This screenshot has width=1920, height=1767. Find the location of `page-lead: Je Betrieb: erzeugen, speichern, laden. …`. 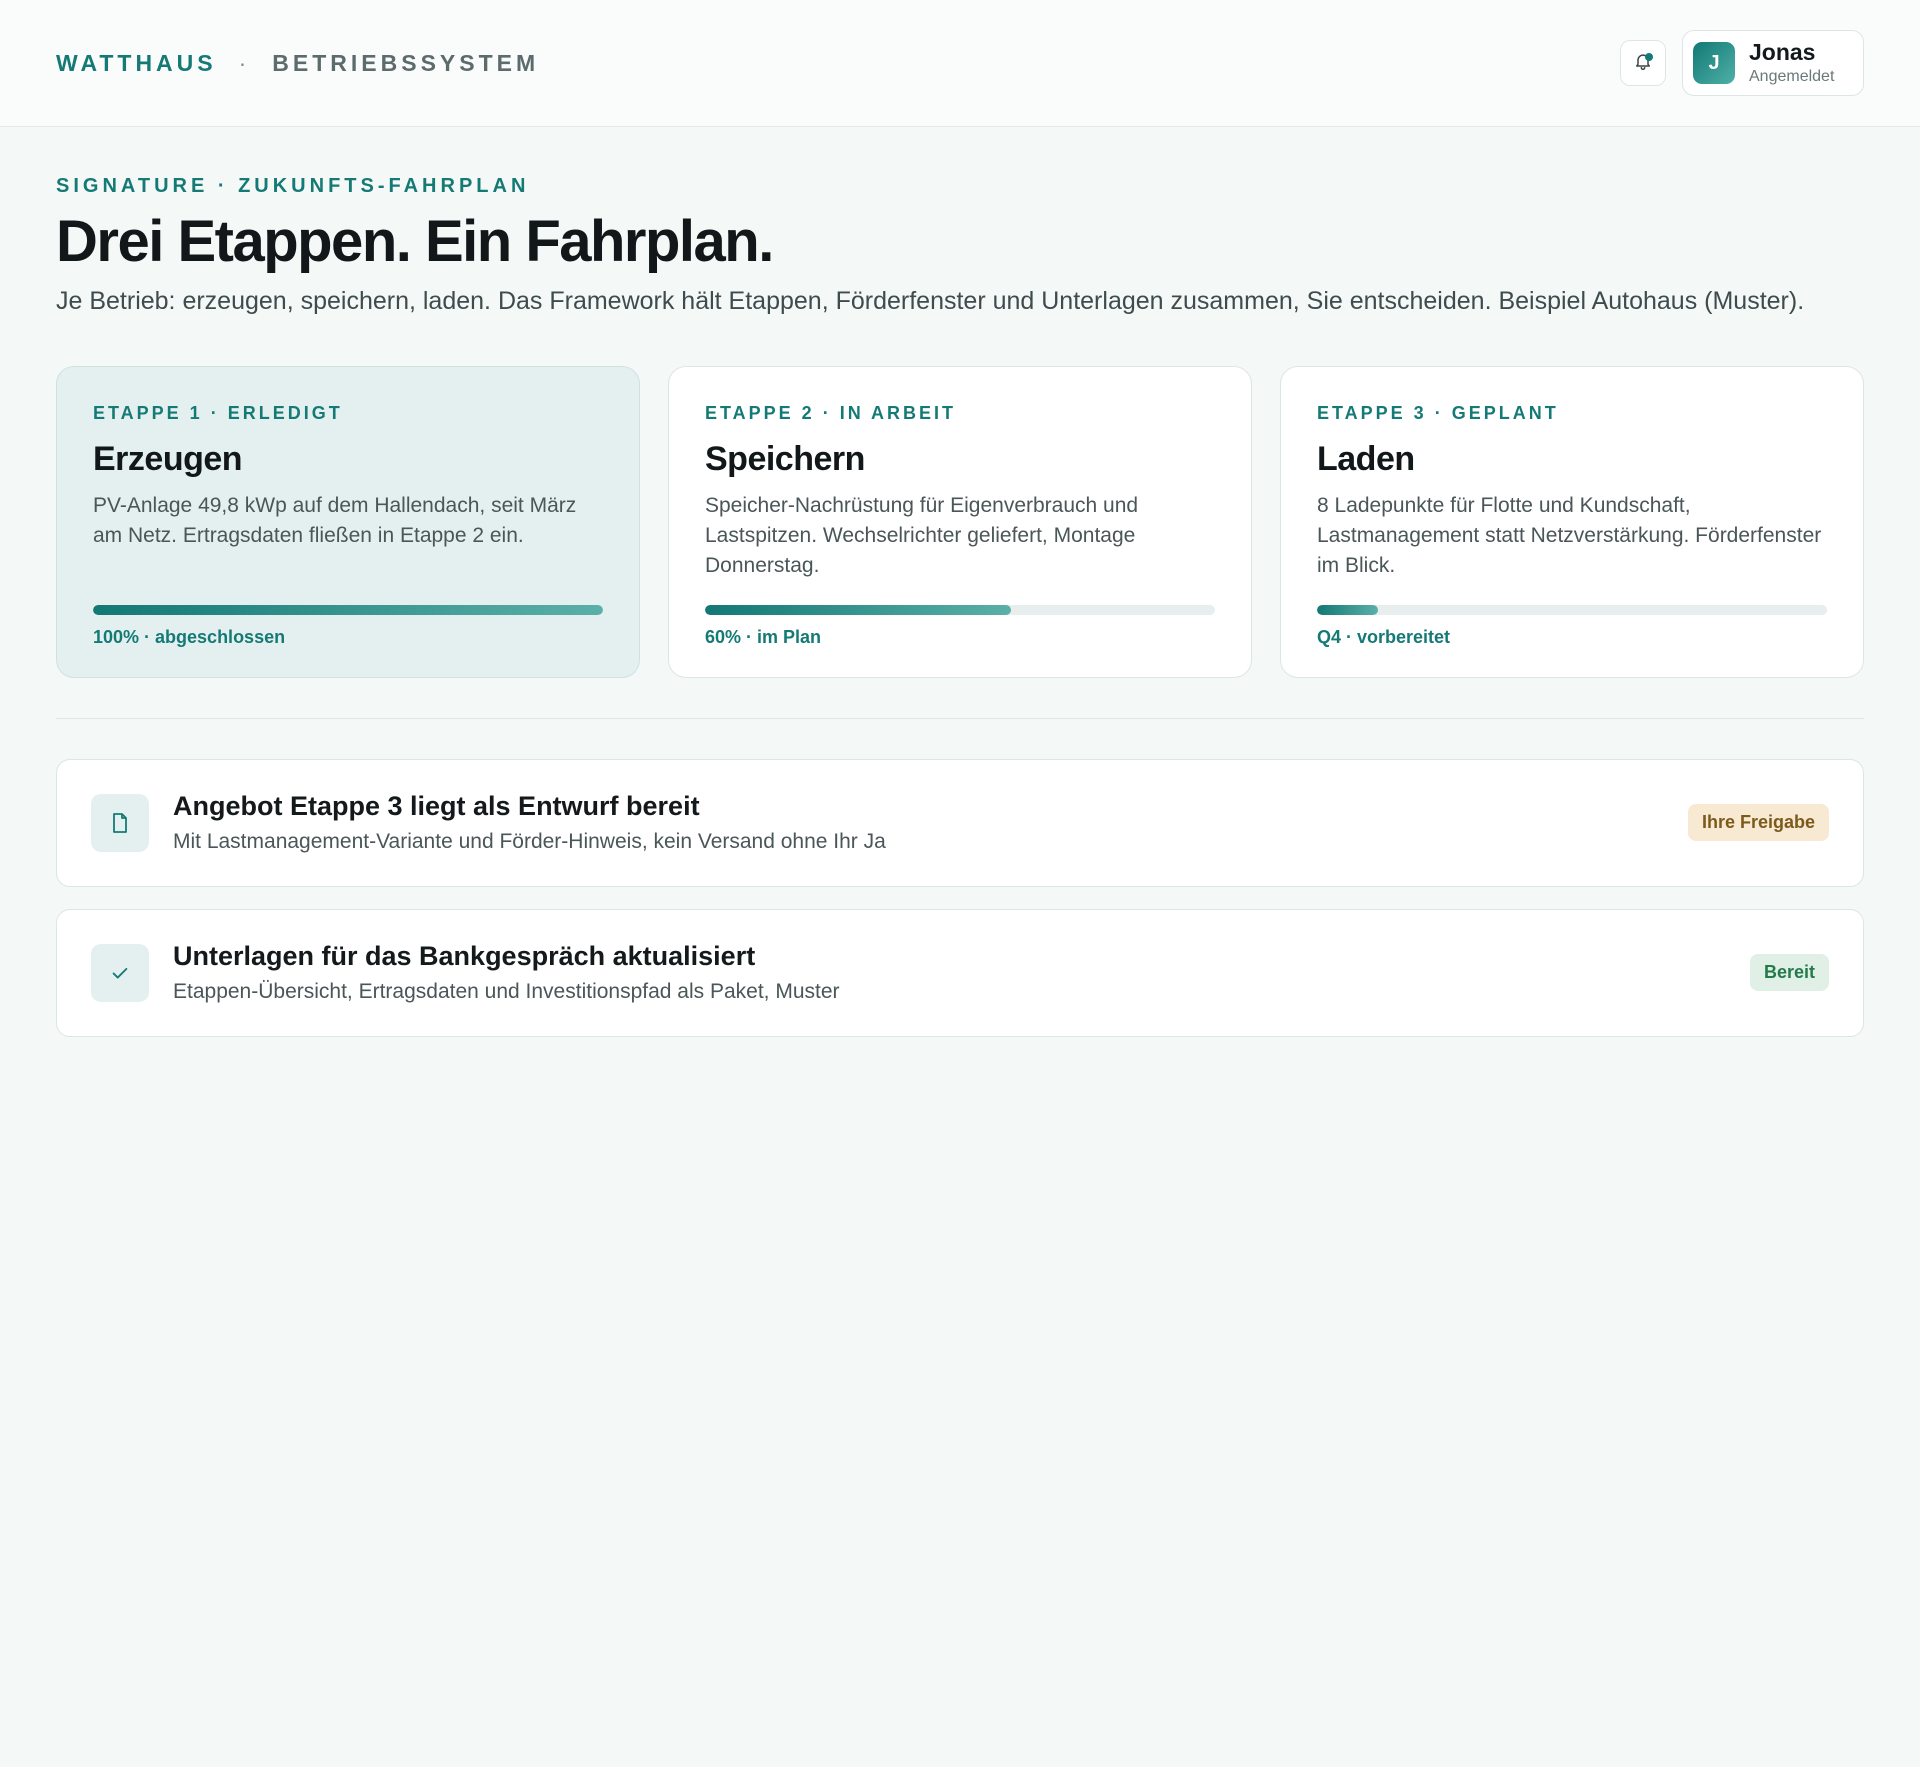

page-lead: Je Betrieb: erzeugen, speichern, laden. … is located at coordinates (930, 300).